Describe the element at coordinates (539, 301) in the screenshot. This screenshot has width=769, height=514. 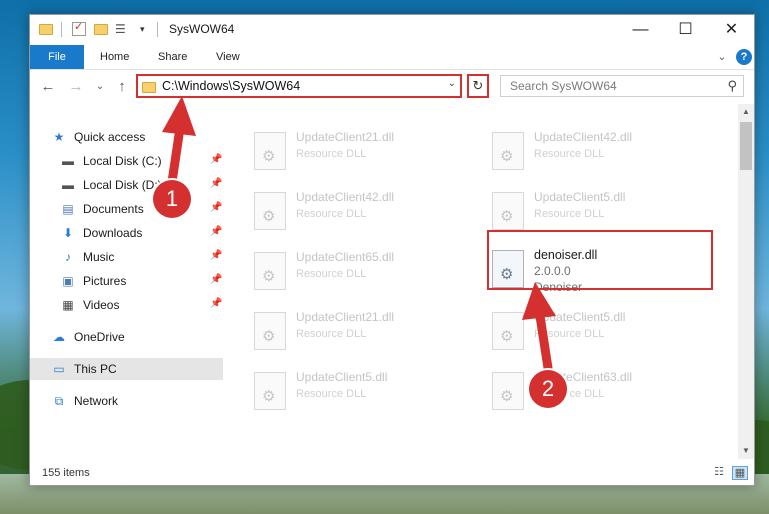
I see `arrow-2-head` at that location.